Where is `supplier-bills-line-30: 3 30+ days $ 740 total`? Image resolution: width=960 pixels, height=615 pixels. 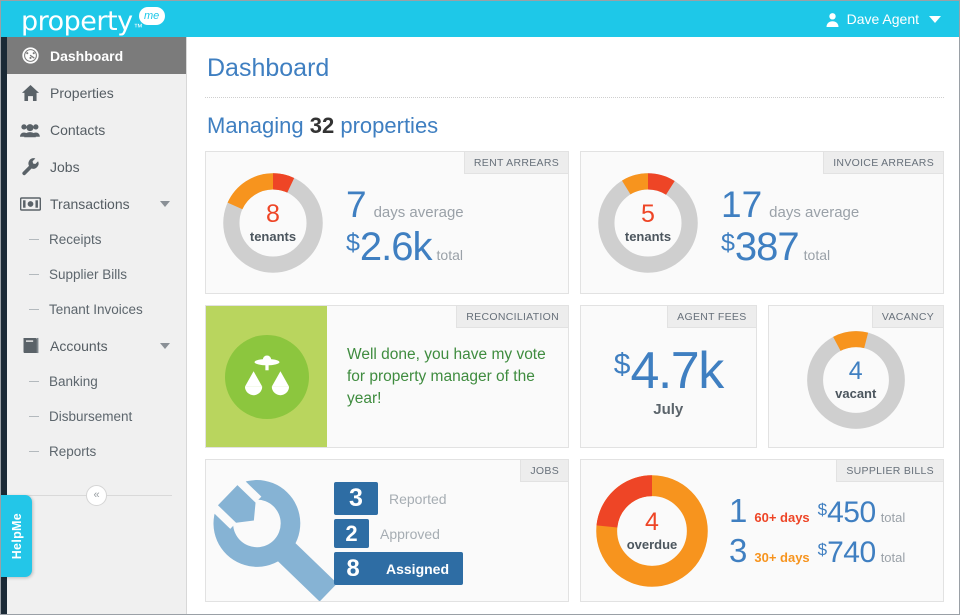
supplier-bills-line-30: 3 30+ days $ 740 total is located at coordinates (817, 551).